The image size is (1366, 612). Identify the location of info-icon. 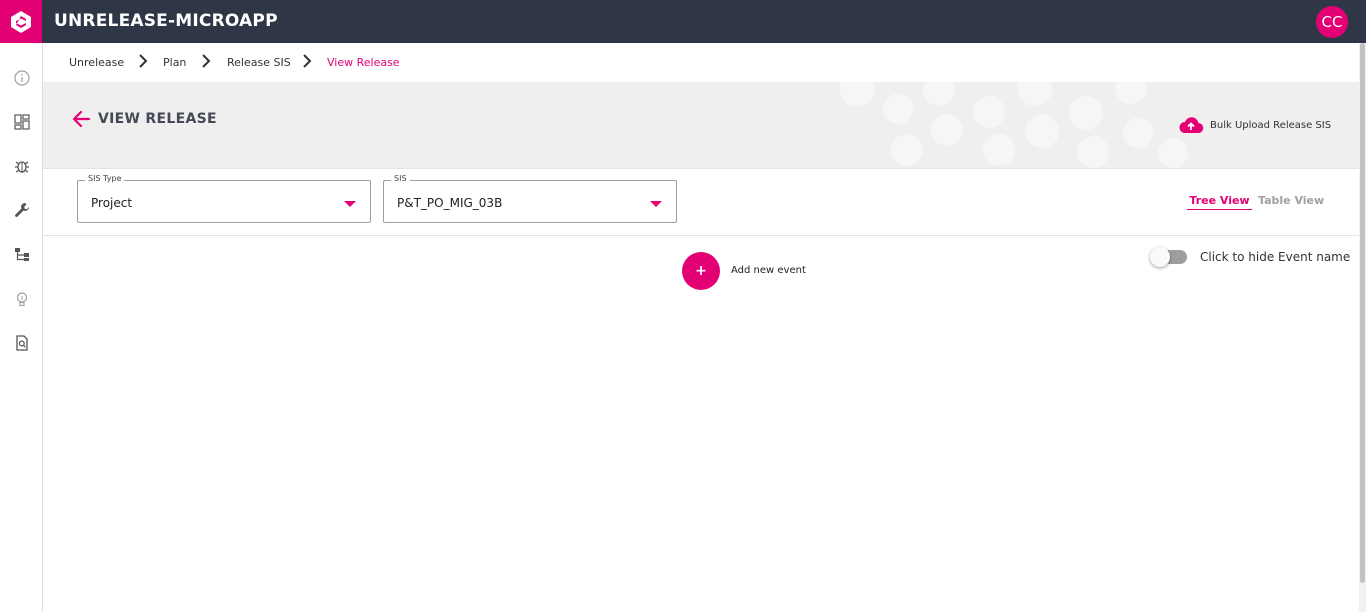
(22, 78).